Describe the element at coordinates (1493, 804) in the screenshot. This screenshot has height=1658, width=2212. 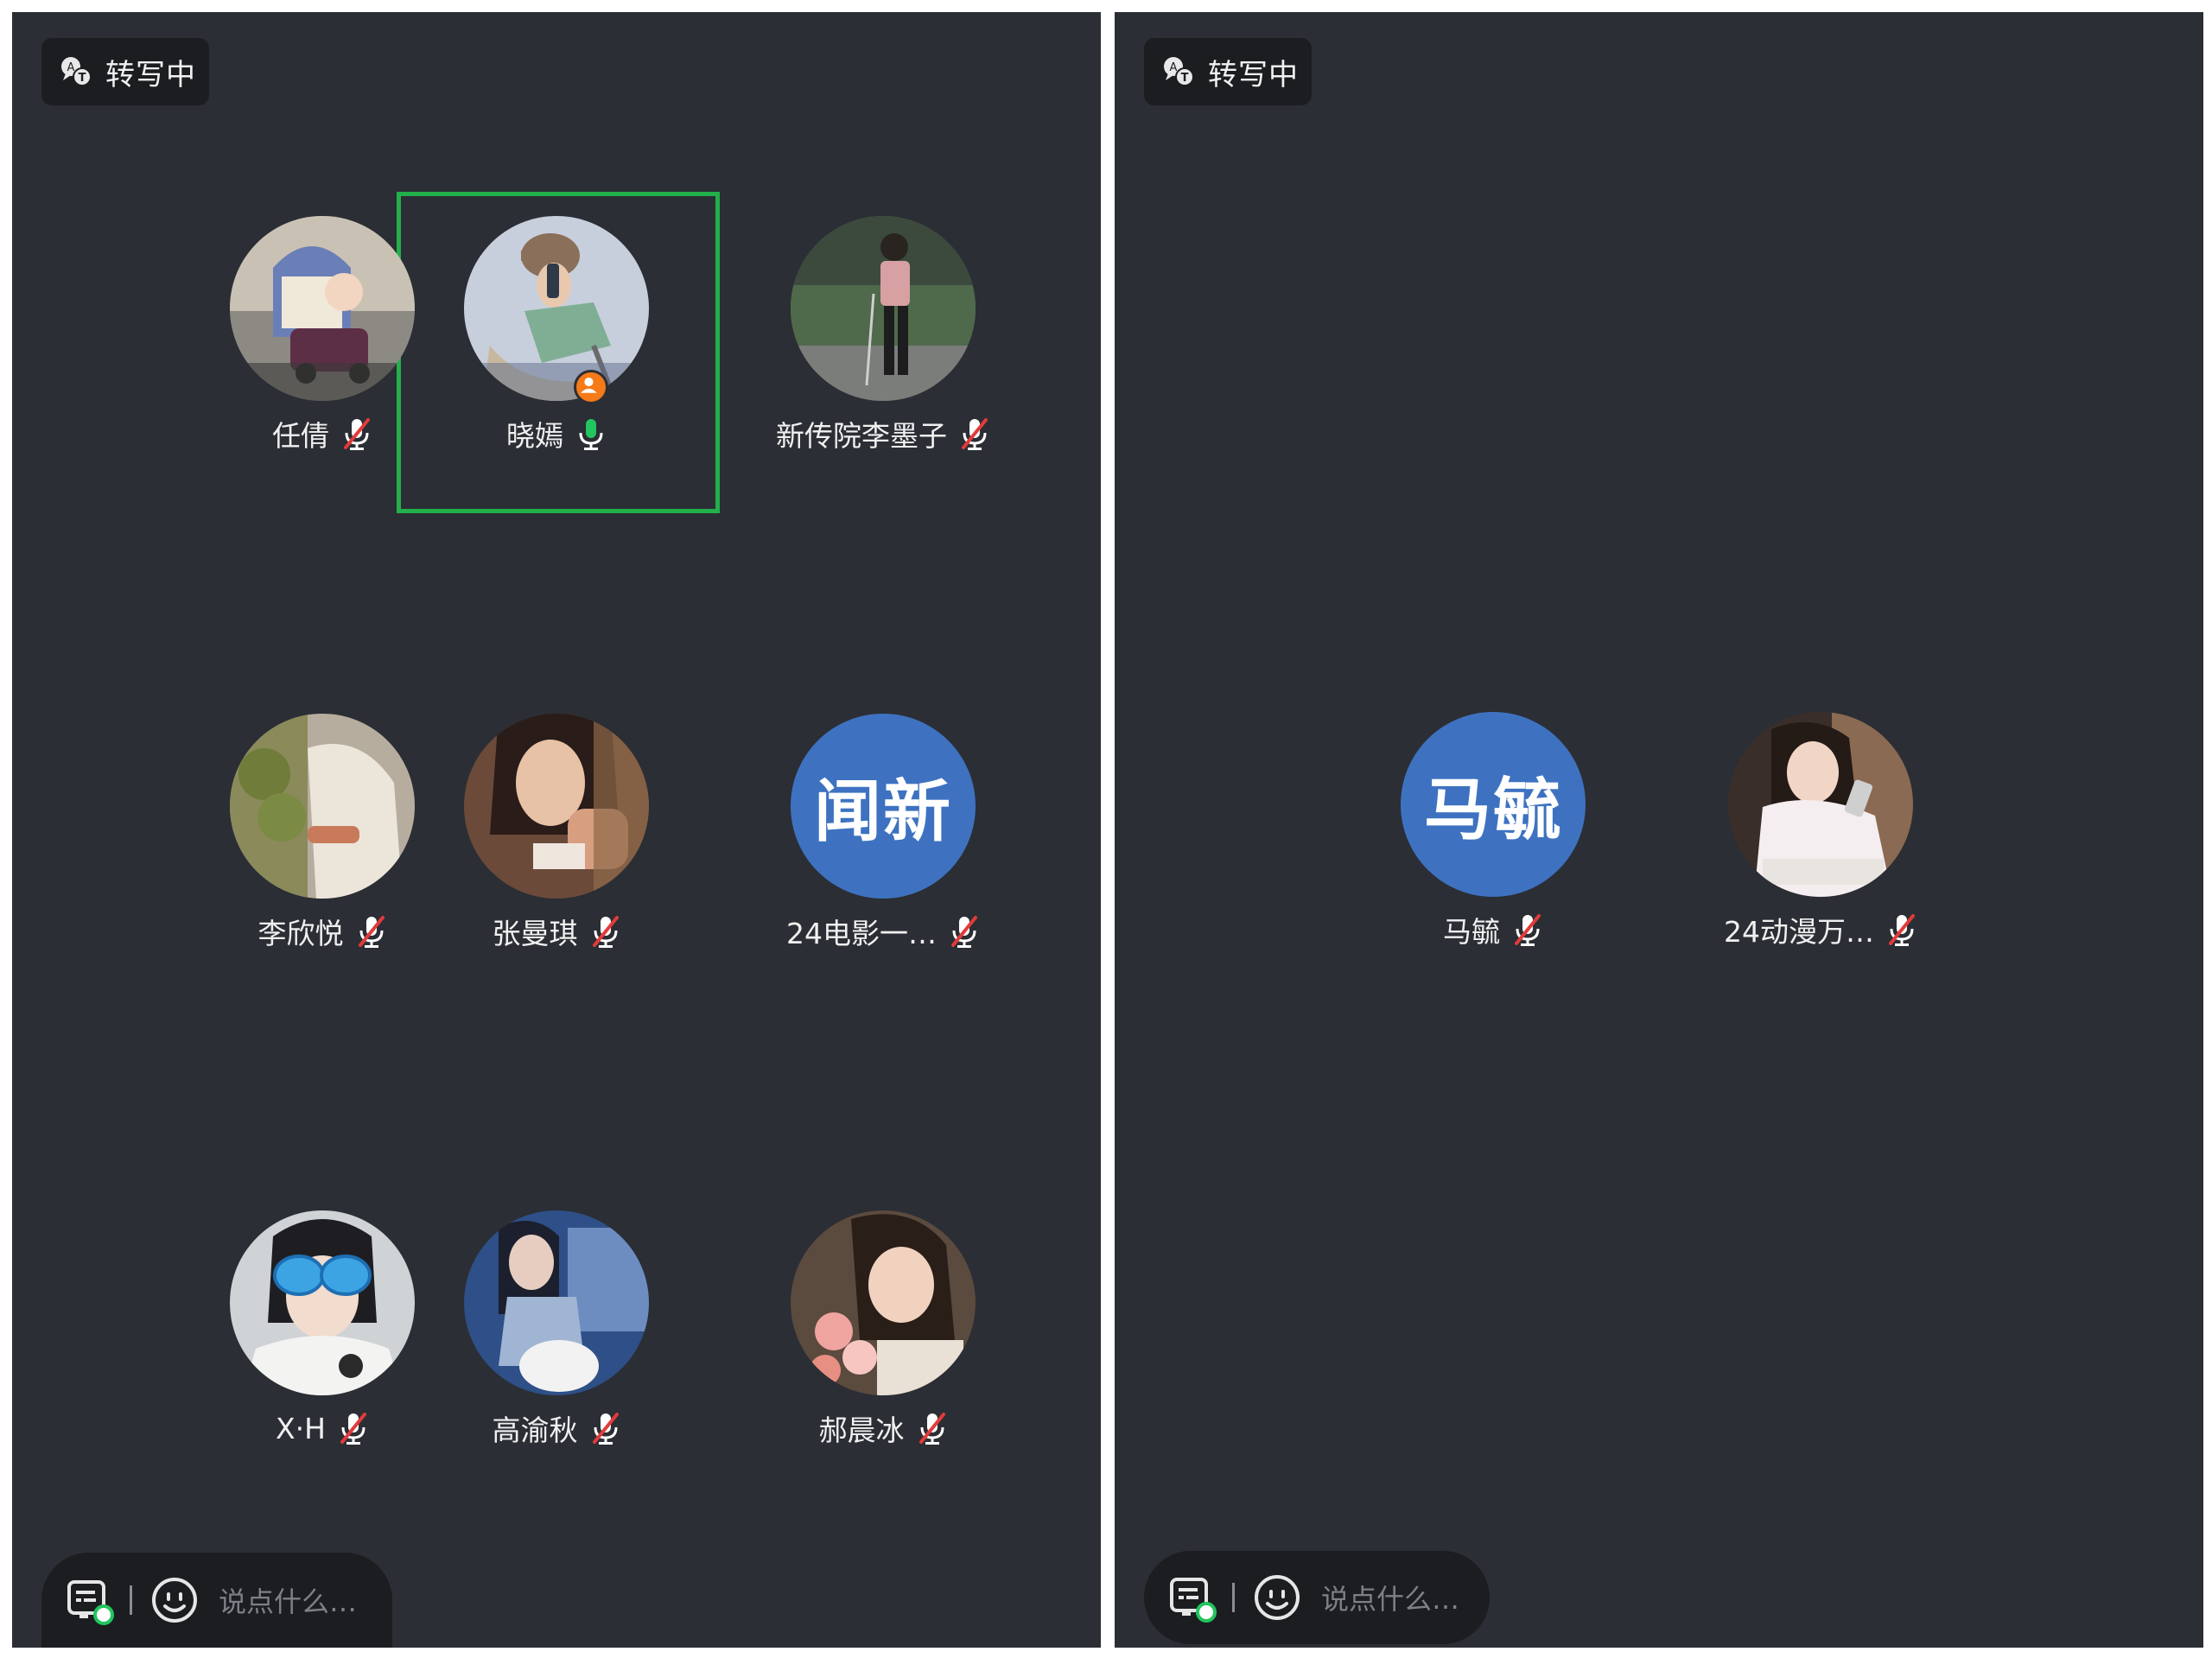
I see `text-avatar: 马毓` at that location.